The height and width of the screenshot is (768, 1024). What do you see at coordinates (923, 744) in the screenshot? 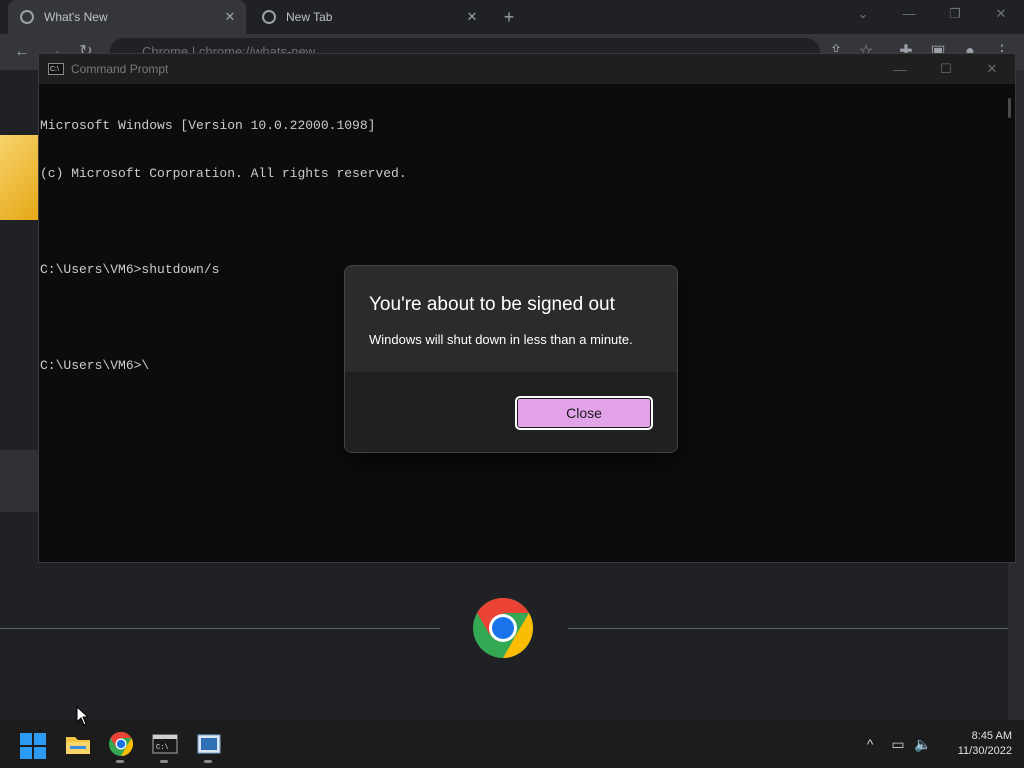
I see `volume-icon: 🔈` at bounding box center [923, 744].